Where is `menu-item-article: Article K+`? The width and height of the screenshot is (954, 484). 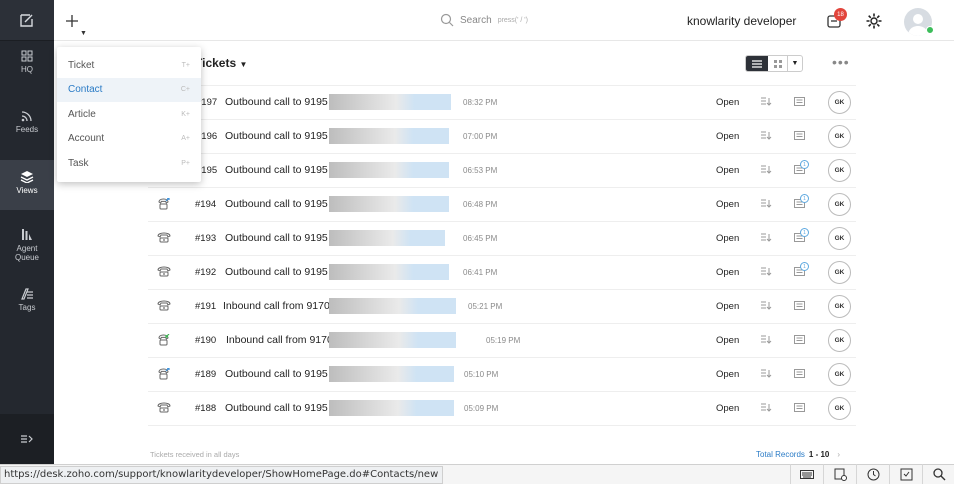
menu-item-article: Article K+ is located at coordinates (129, 114).